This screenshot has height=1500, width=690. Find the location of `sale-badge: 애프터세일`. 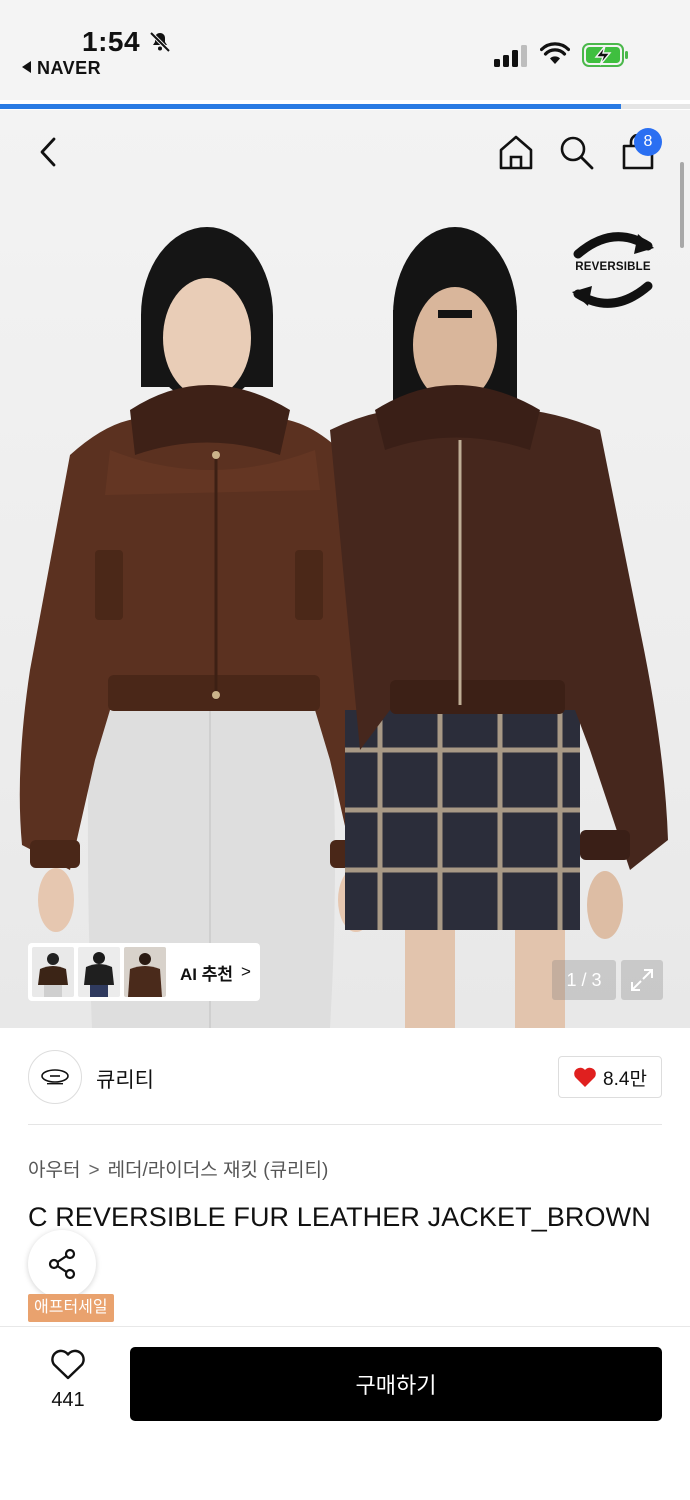

sale-badge: 애프터세일 is located at coordinates (71, 1308).